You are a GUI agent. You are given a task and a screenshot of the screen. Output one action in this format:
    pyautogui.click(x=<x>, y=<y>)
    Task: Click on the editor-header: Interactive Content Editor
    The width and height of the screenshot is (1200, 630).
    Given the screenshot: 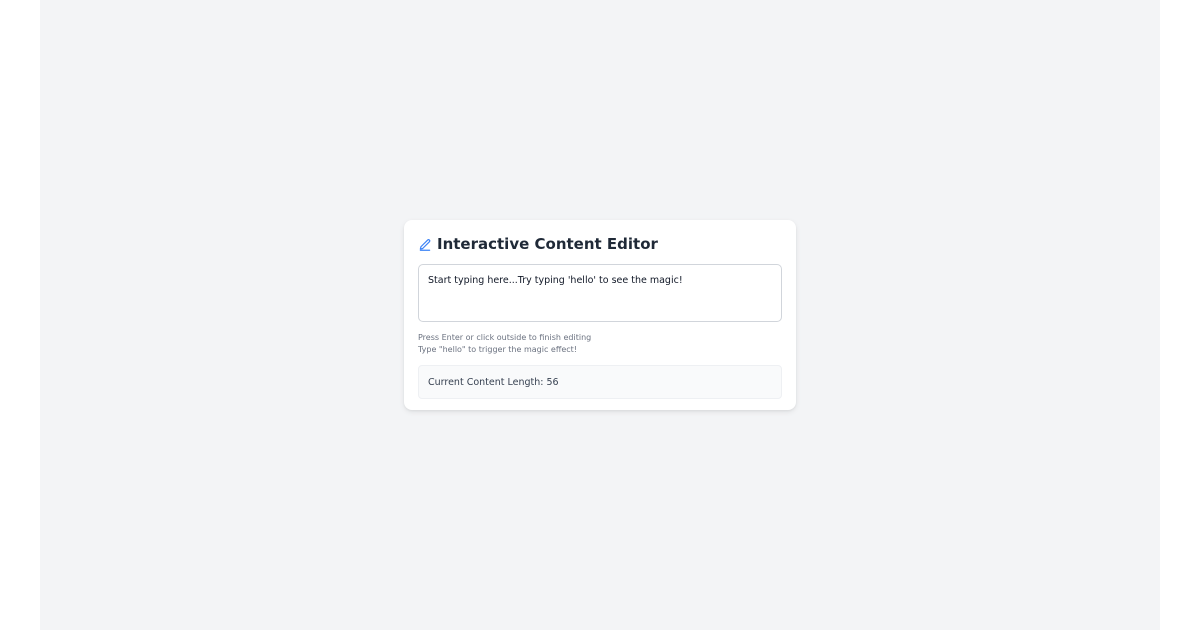 What is the action you would take?
    pyautogui.click(x=600, y=244)
    